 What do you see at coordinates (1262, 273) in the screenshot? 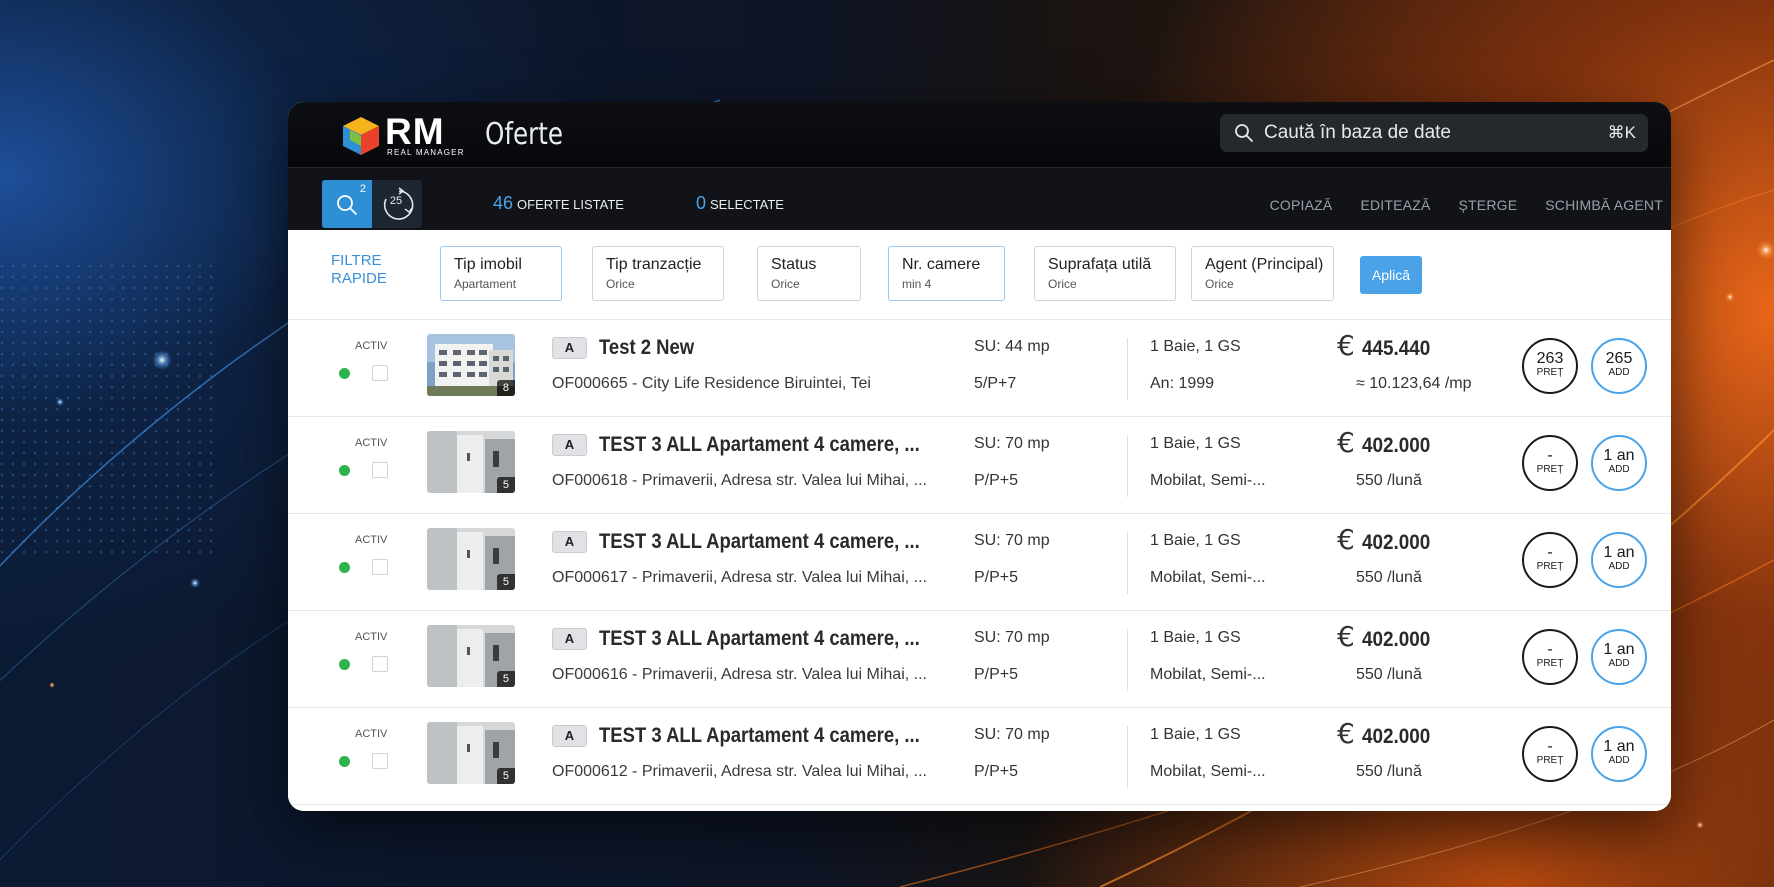
I see `filter-agent: Agent (Principal) Orice` at bounding box center [1262, 273].